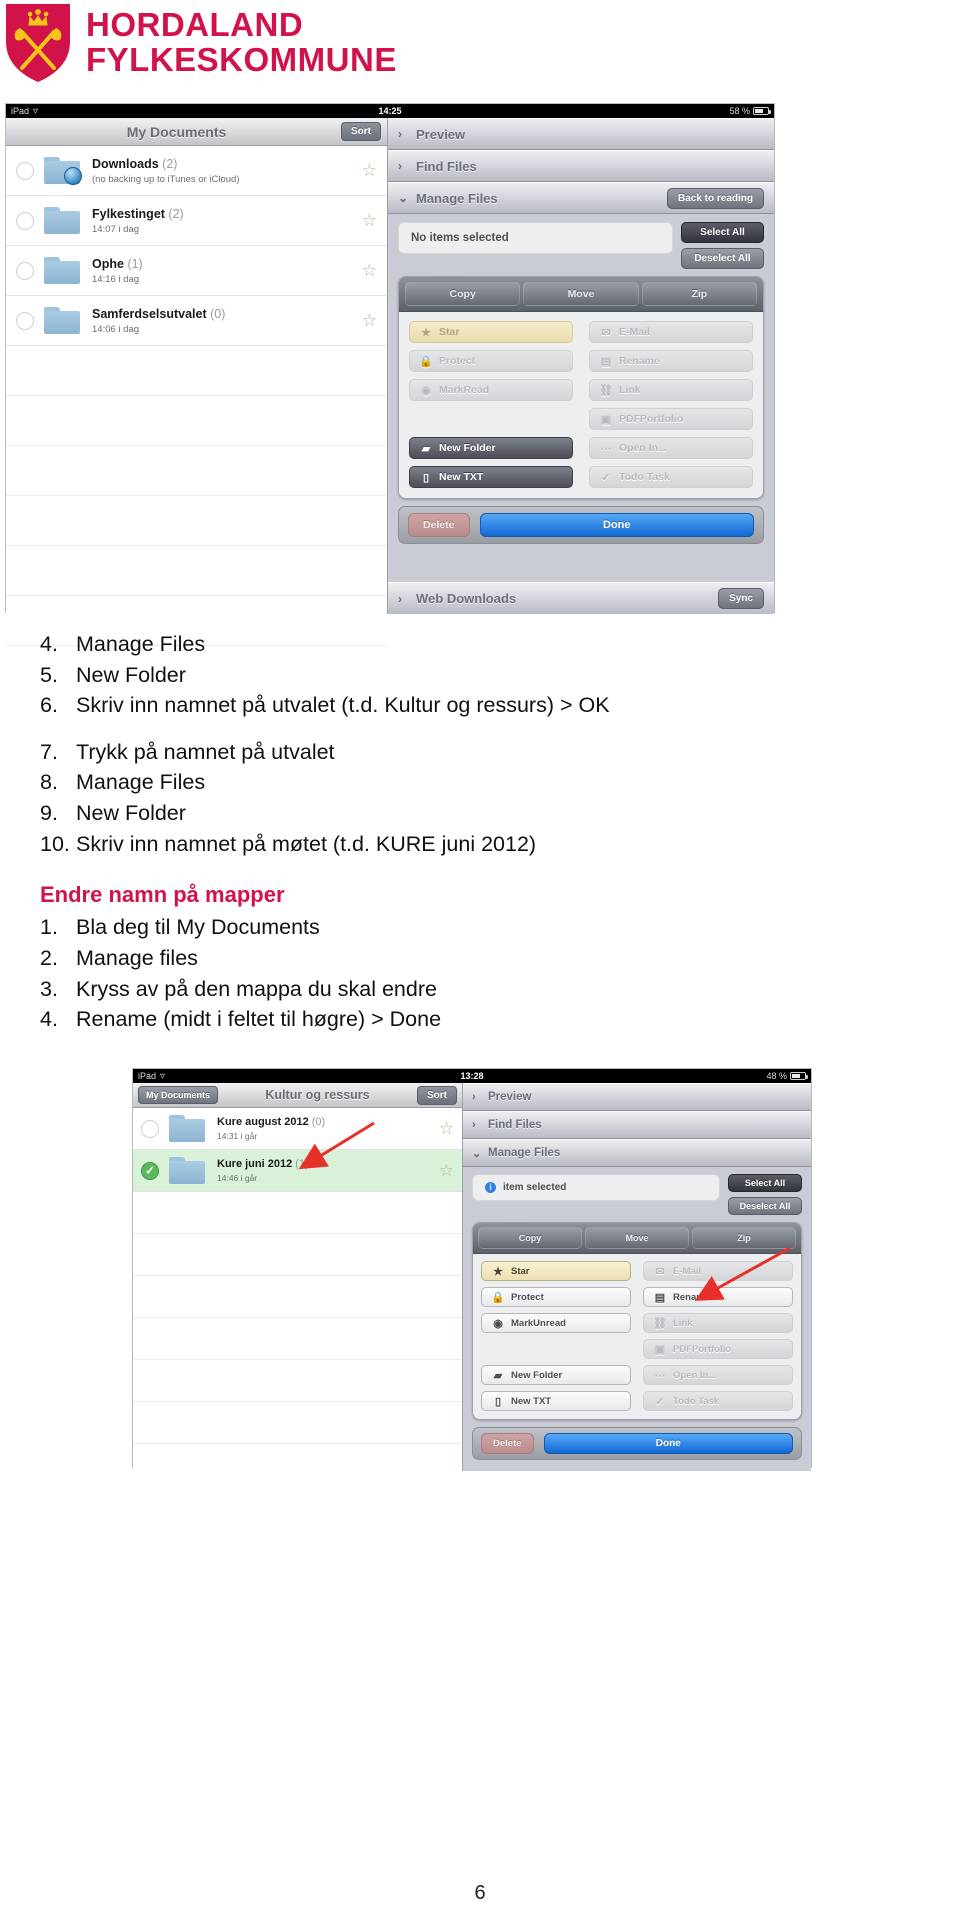 Image resolution: width=960 pixels, height=1923 pixels. I want to click on row-subtitle: 14:46 i går, so click(237, 1178).